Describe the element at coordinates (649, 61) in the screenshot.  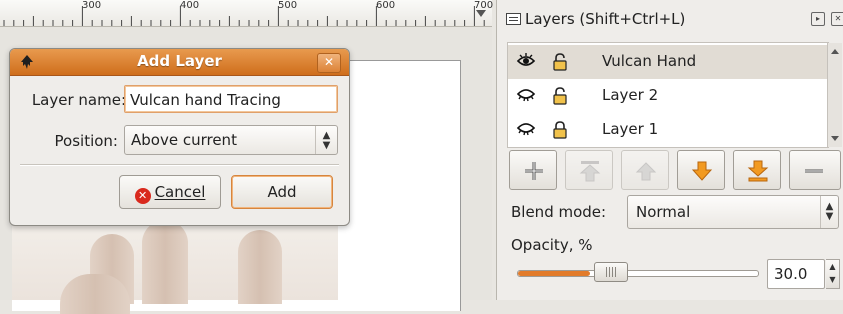
I see `layer-name: Vulcan Hand` at that location.